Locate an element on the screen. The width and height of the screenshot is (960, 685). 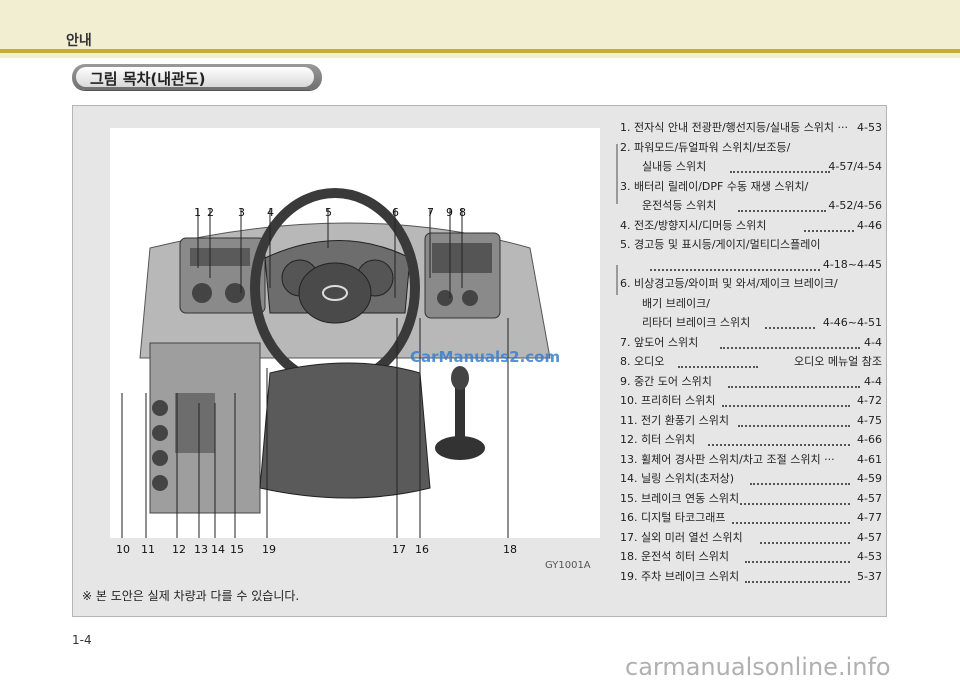
callout-9: 9 is located at coordinates (449, 212).